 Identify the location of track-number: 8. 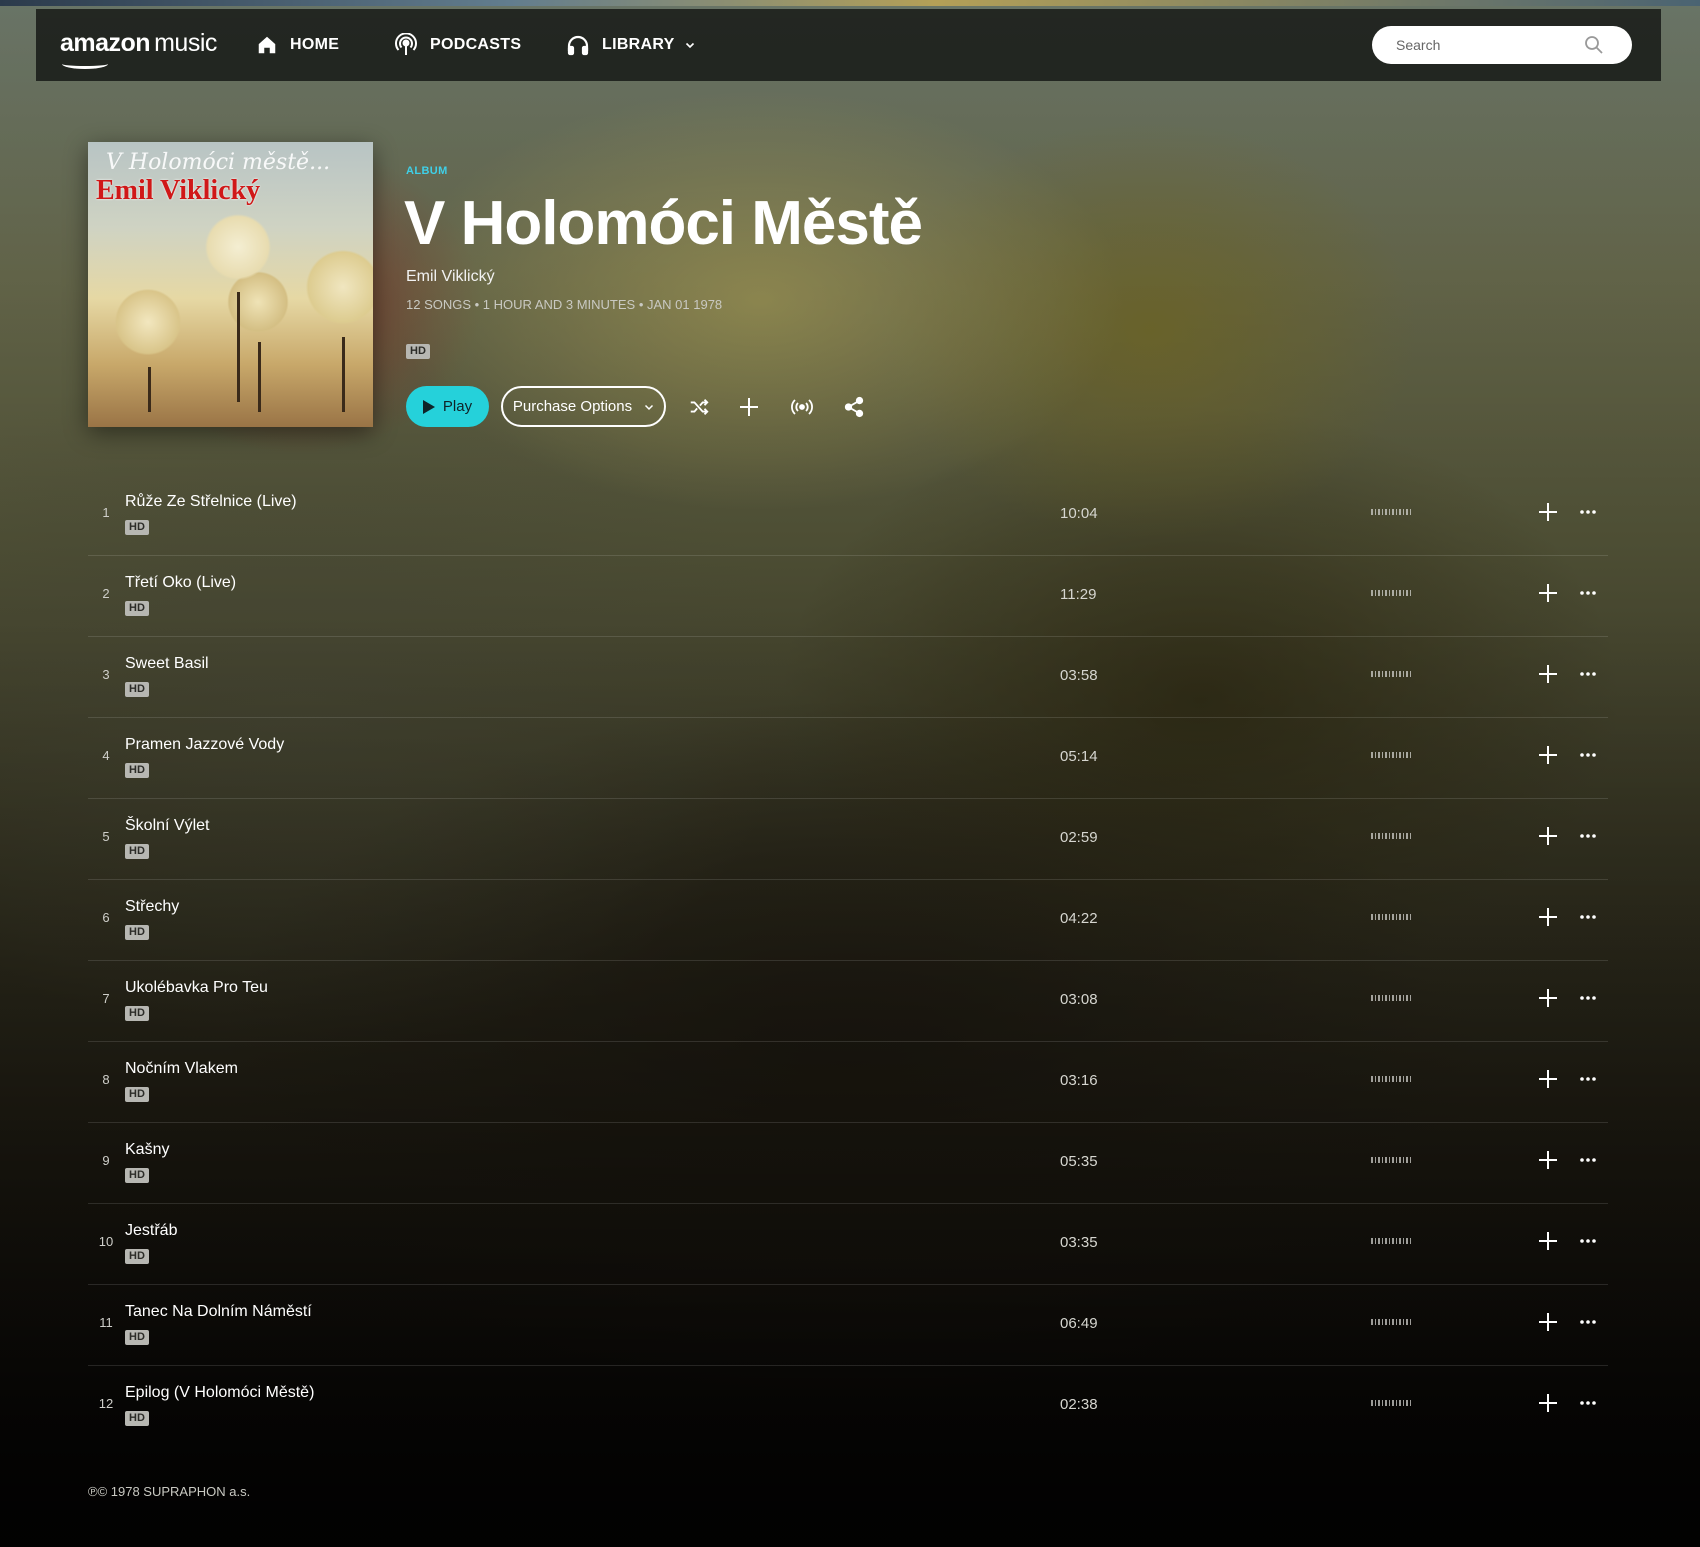
(106, 1079).